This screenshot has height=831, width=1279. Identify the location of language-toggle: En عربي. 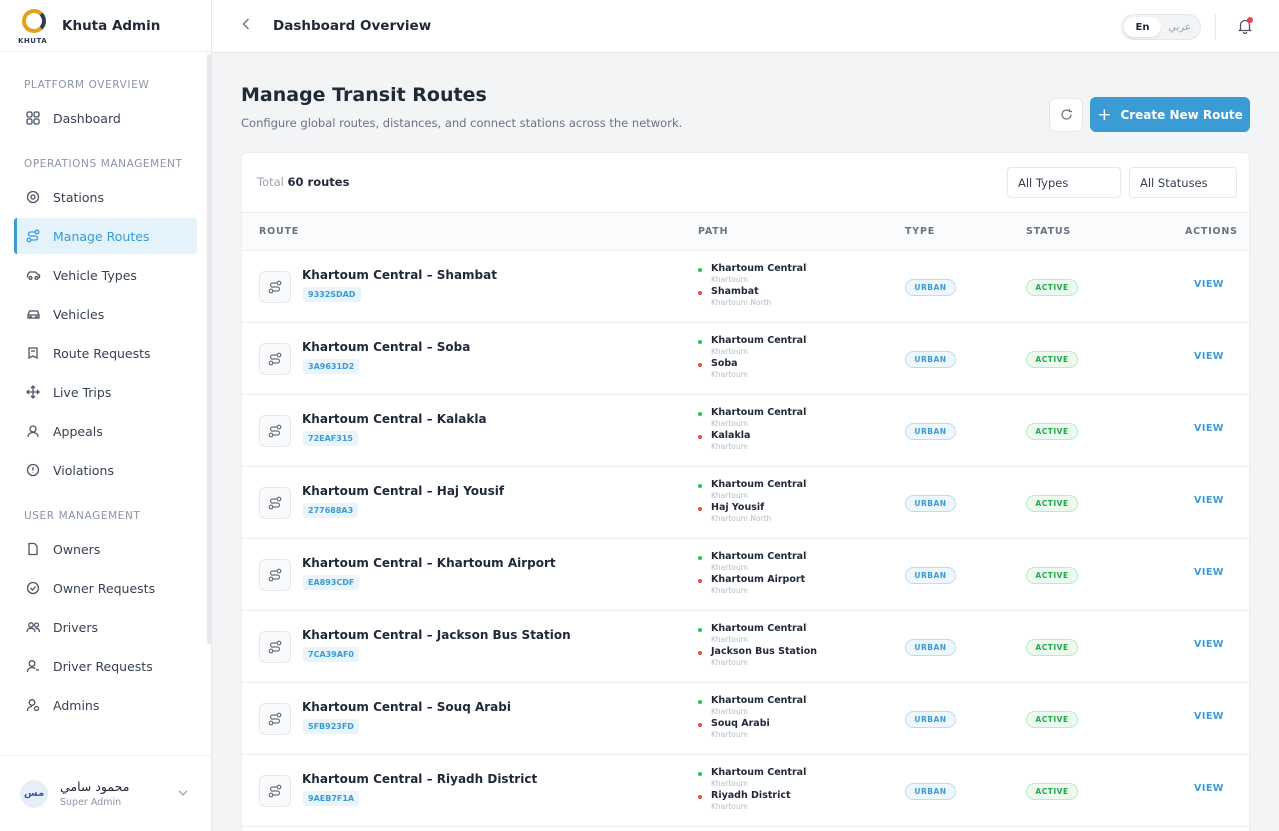
(1161, 27).